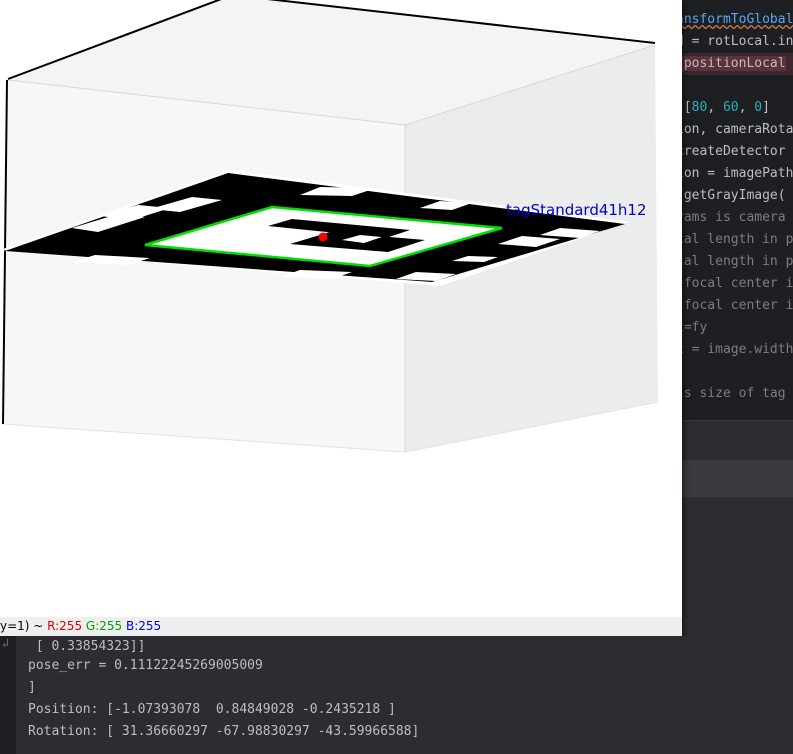  I want to click on editor-panel-divider, so click(734, 440).